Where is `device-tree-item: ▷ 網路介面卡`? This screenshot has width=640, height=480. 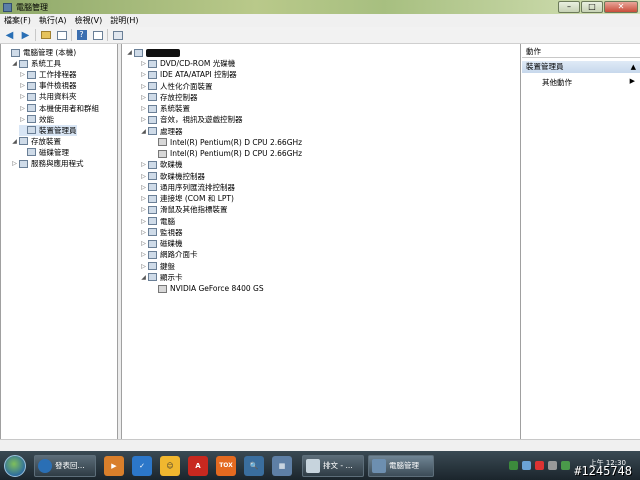
device-tree-item: ▷ 網路介面卡 is located at coordinates (168, 254).